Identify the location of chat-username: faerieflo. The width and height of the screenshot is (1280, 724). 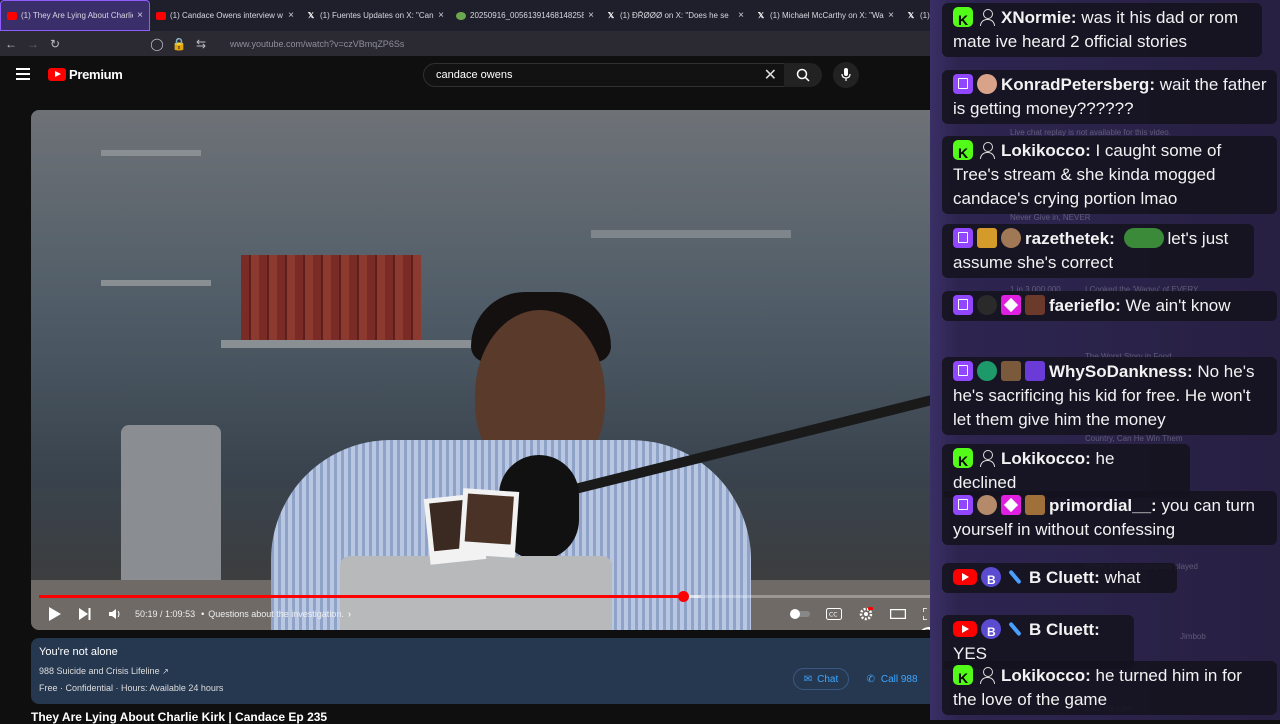
(1082, 305).